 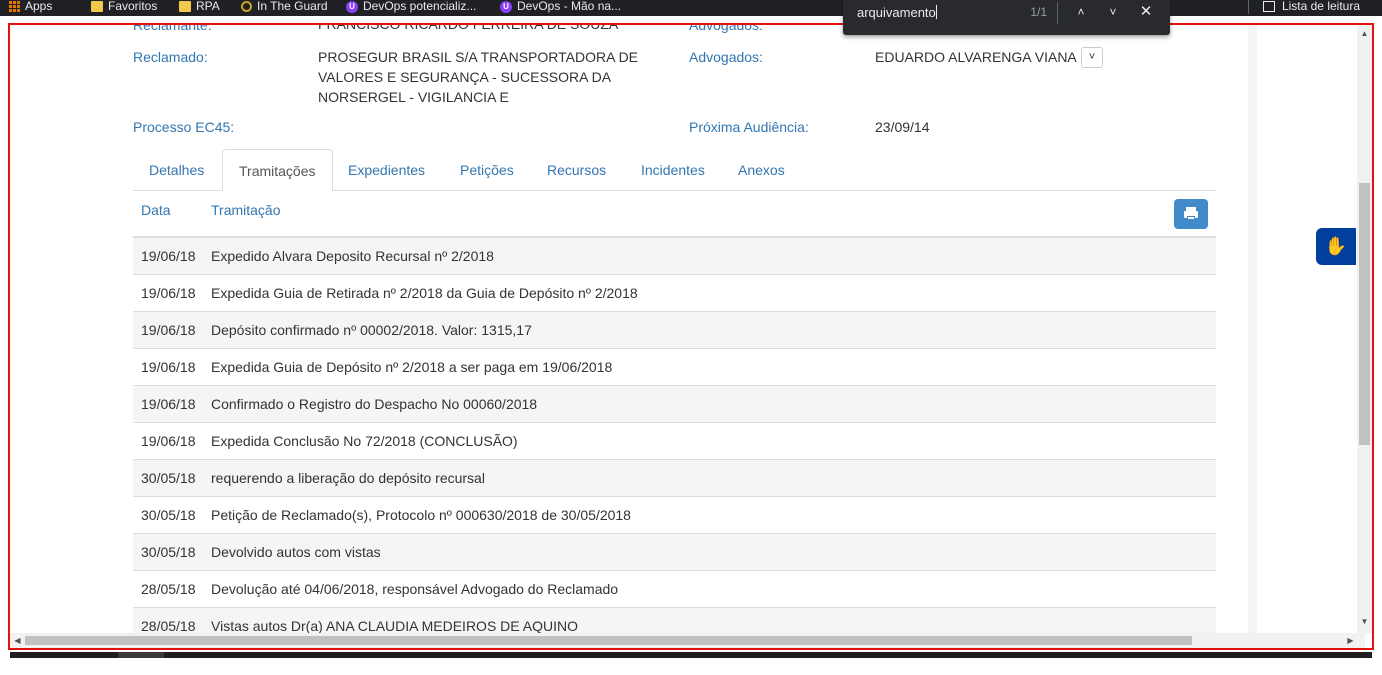 What do you see at coordinates (1311, 8) in the screenshot?
I see `reading-list-button: Lista de leitura` at bounding box center [1311, 8].